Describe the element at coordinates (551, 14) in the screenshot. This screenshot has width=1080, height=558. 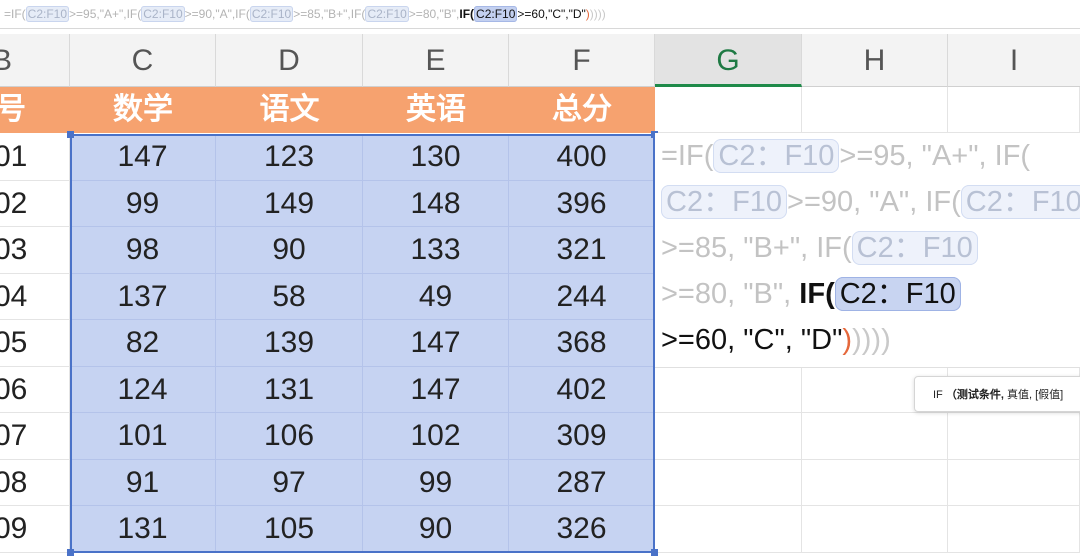
I see `formula-current-args: >=60,"C","D"` at that location.